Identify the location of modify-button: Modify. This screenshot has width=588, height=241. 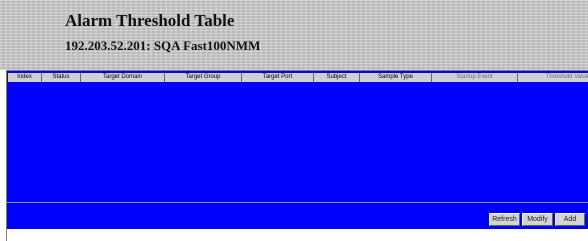
(537, 219).